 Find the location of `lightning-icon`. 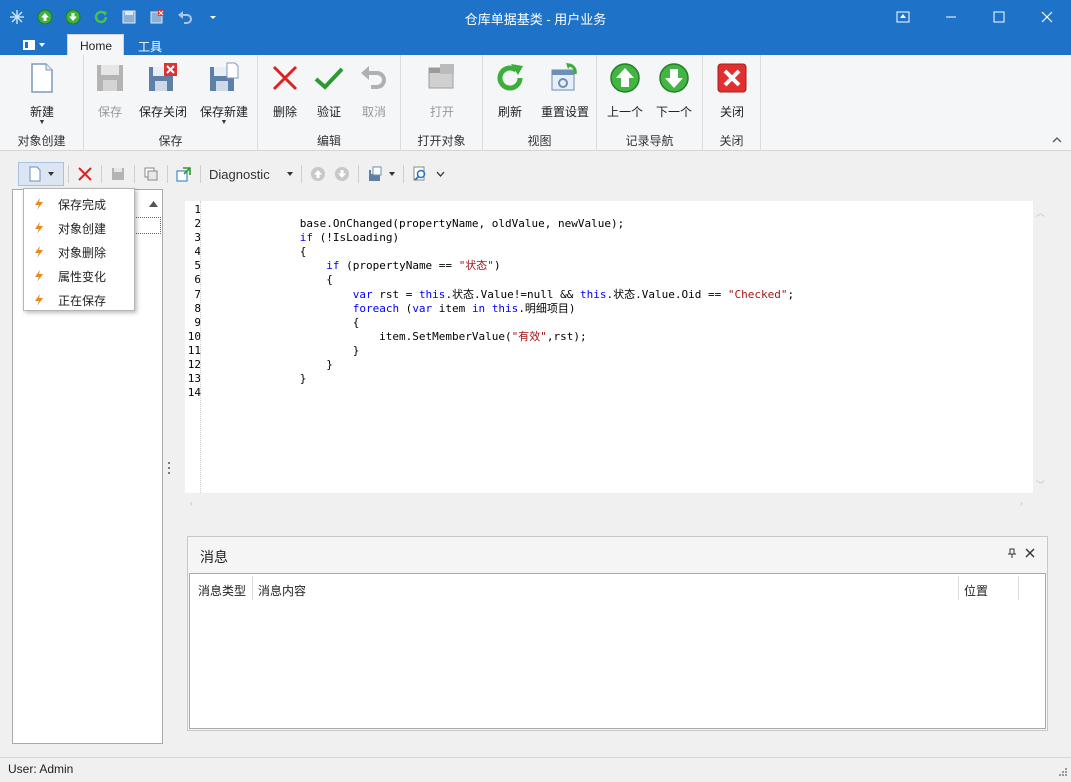

lightning-icon is located at coordinates (39, 276).